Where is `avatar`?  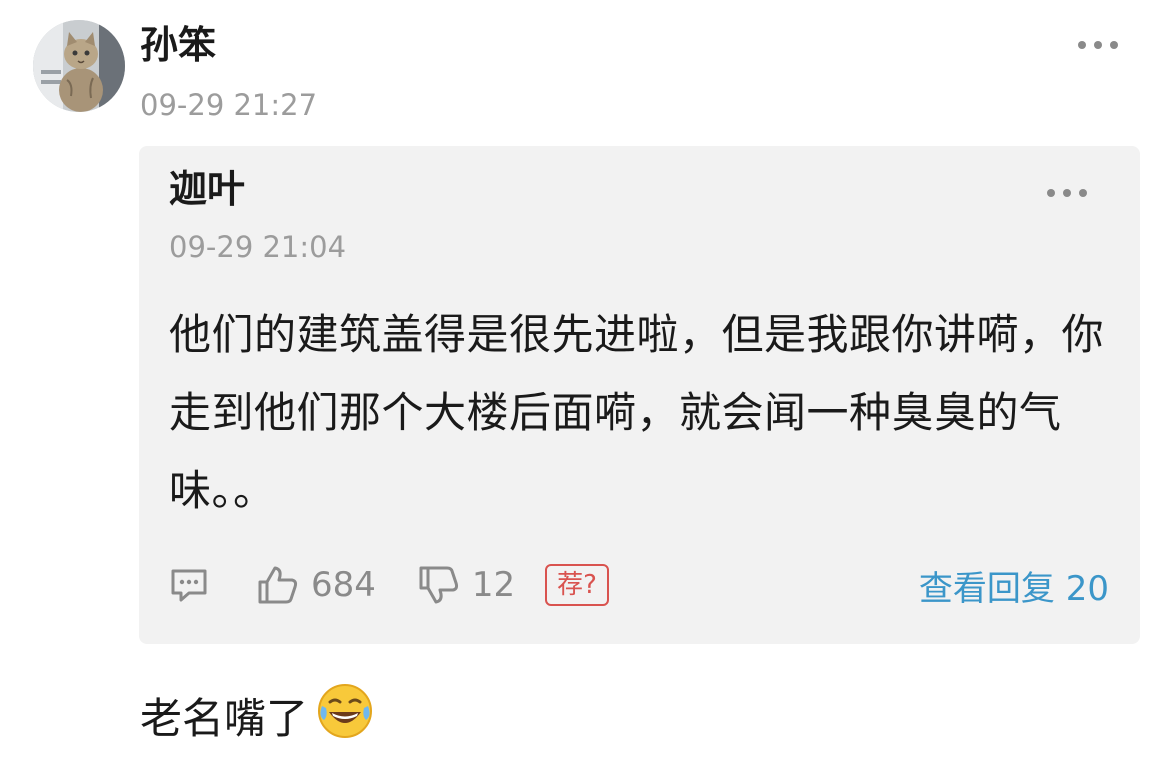
avatar is located at coordinates (79, 66).